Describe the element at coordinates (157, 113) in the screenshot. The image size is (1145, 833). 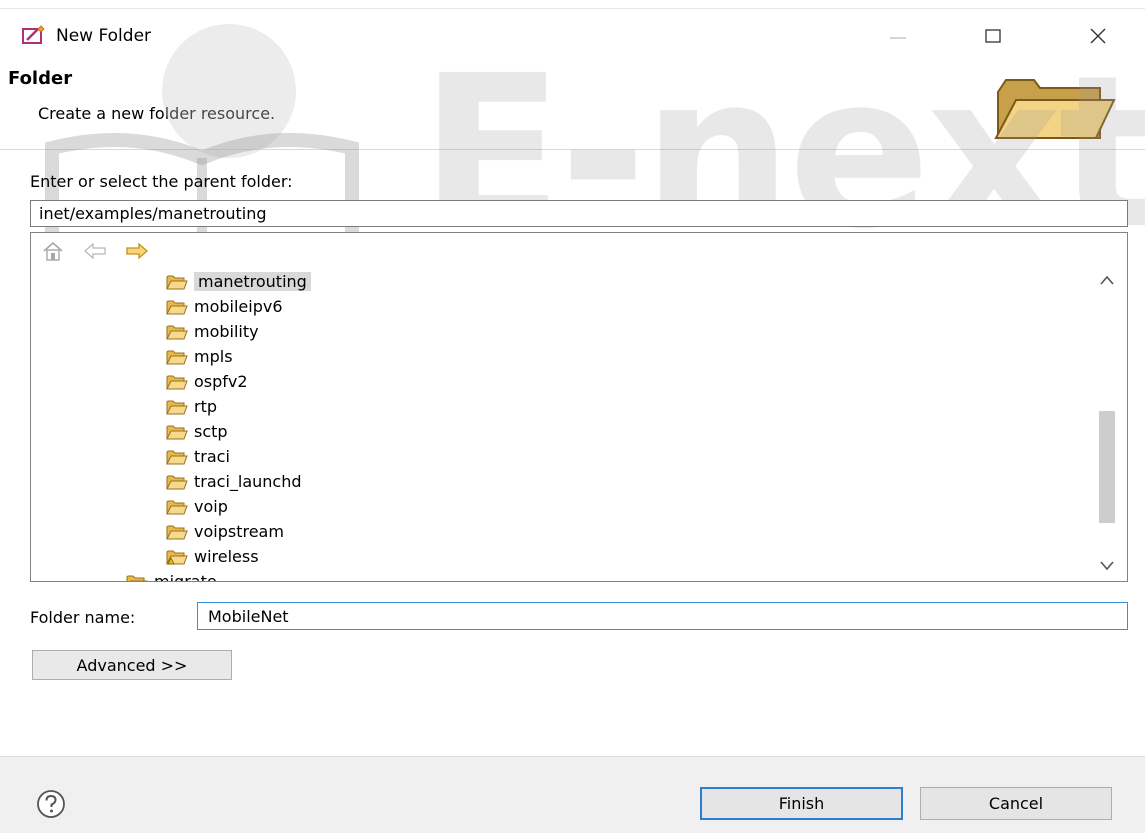
I see `banner-description: Create a new folder resource.` at that location.